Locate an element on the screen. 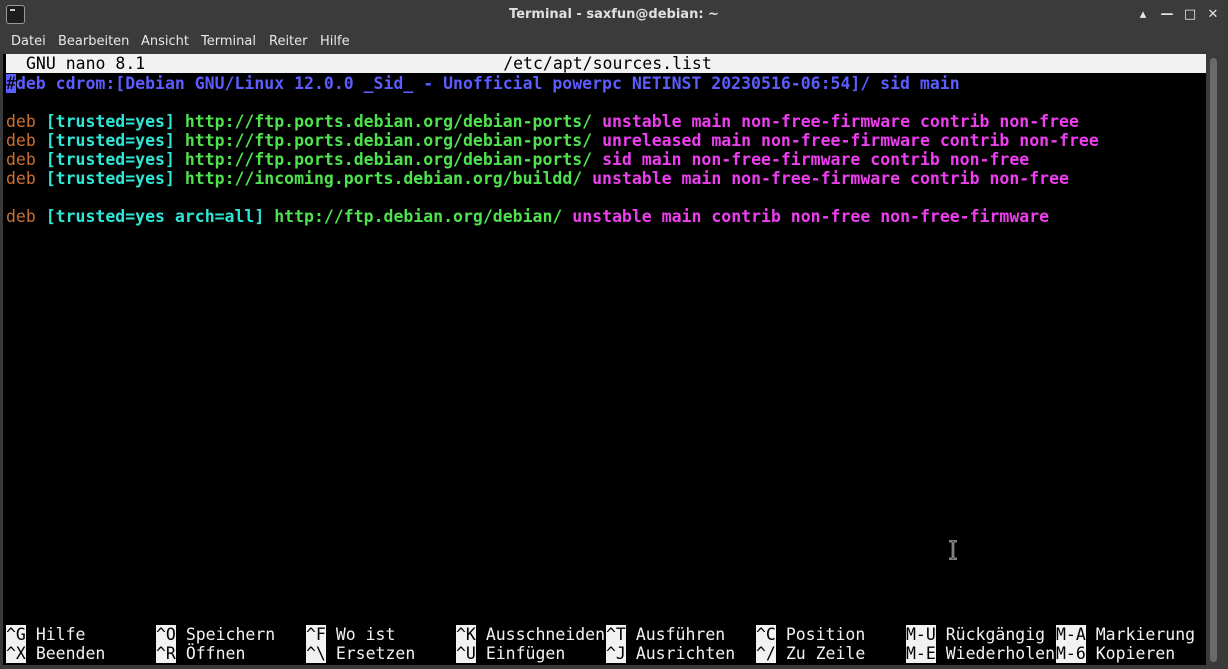 This screenshot has height=669, width=1228. shortcut-copy: M-6 Kopieren is located at coordinates (1115, 653).